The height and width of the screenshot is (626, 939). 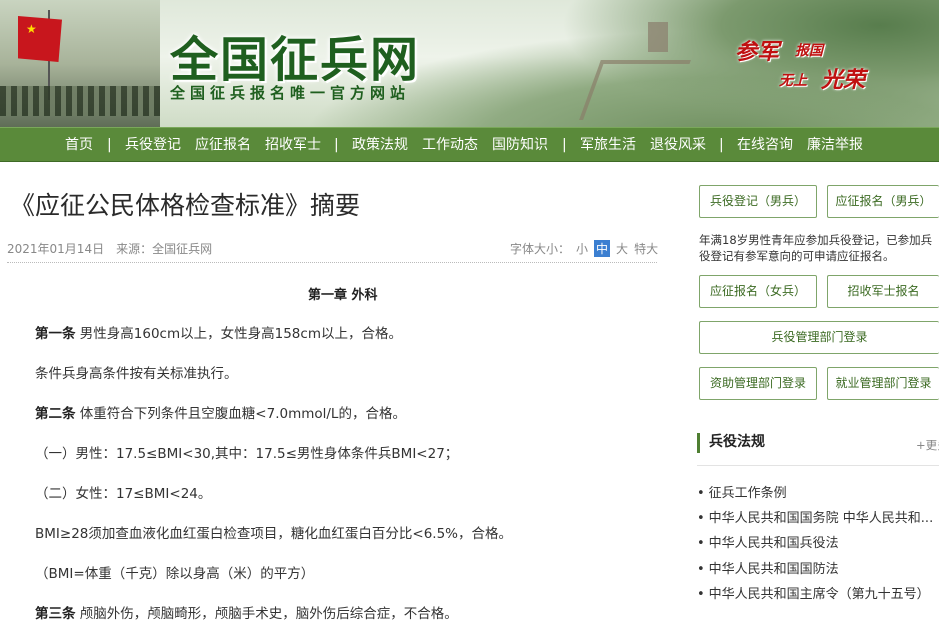 What do you see at coordinates (758, 383) in the screenshot?
I see `aid-login-button: 资助管理部门登录` at bounding box center [758, 383].